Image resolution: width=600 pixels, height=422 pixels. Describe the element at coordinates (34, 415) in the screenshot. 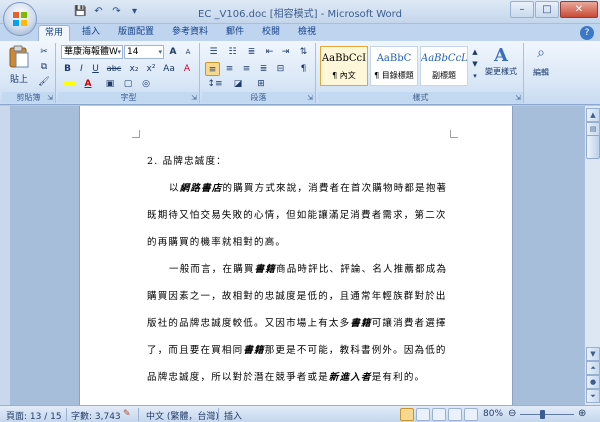

I see `page-count: 頁面: 13 / 15` at that location.